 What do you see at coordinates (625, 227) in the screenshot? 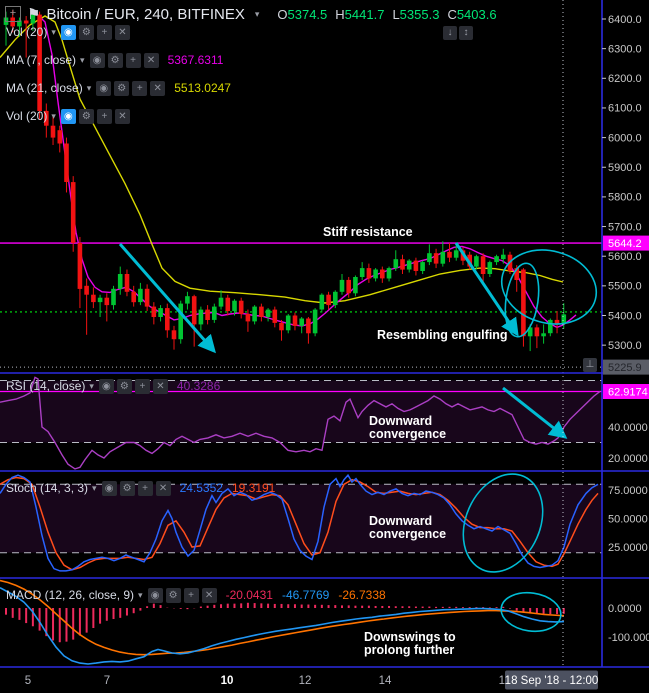
I see `price-axis-label: 5700.0` at bounding box center [625, 227].